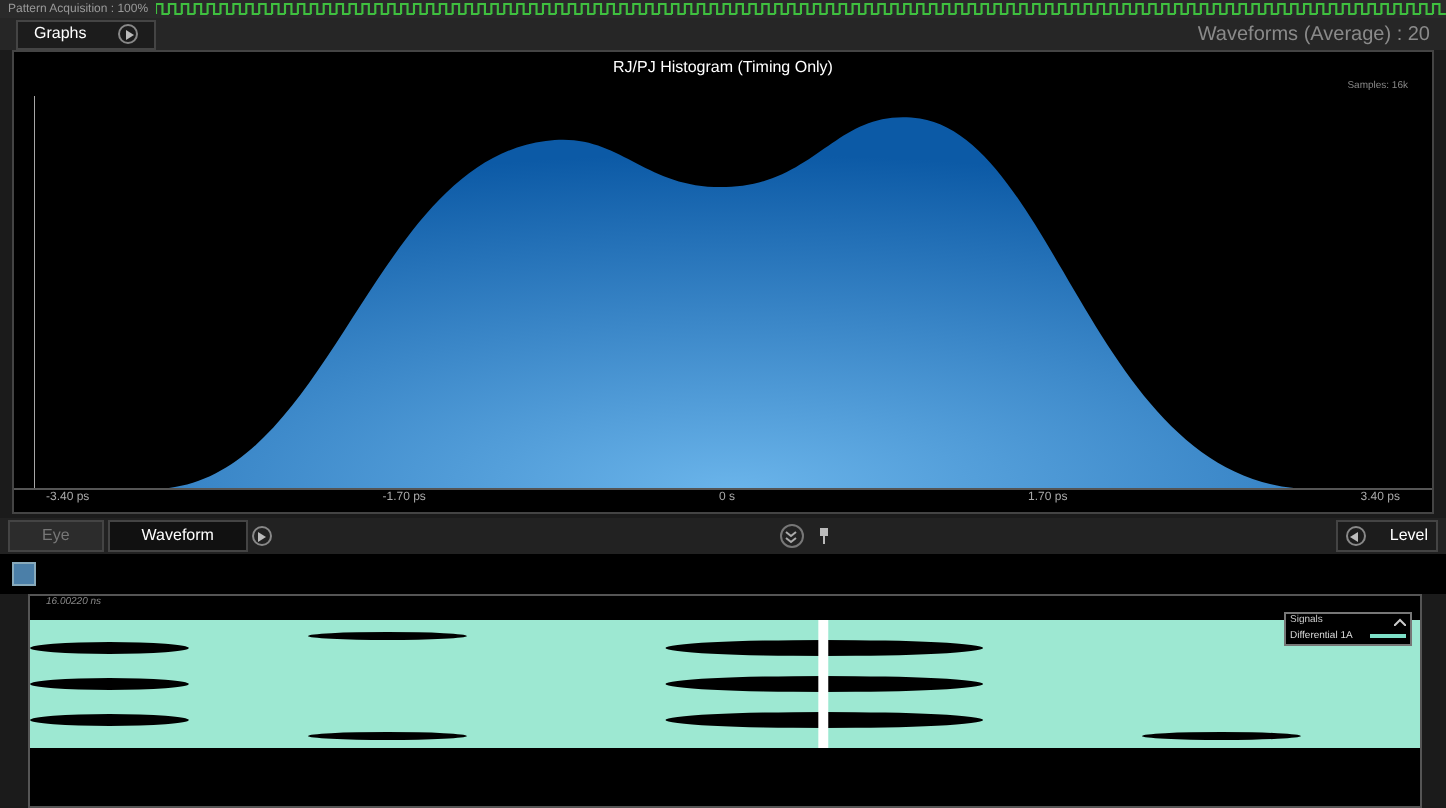 The width and height of the screenshot is (1446, 808). What do you see at coordinates (1400, 621) in the screenshot?
I see `chevron-up-icon` at bounding box center [1400, 621].